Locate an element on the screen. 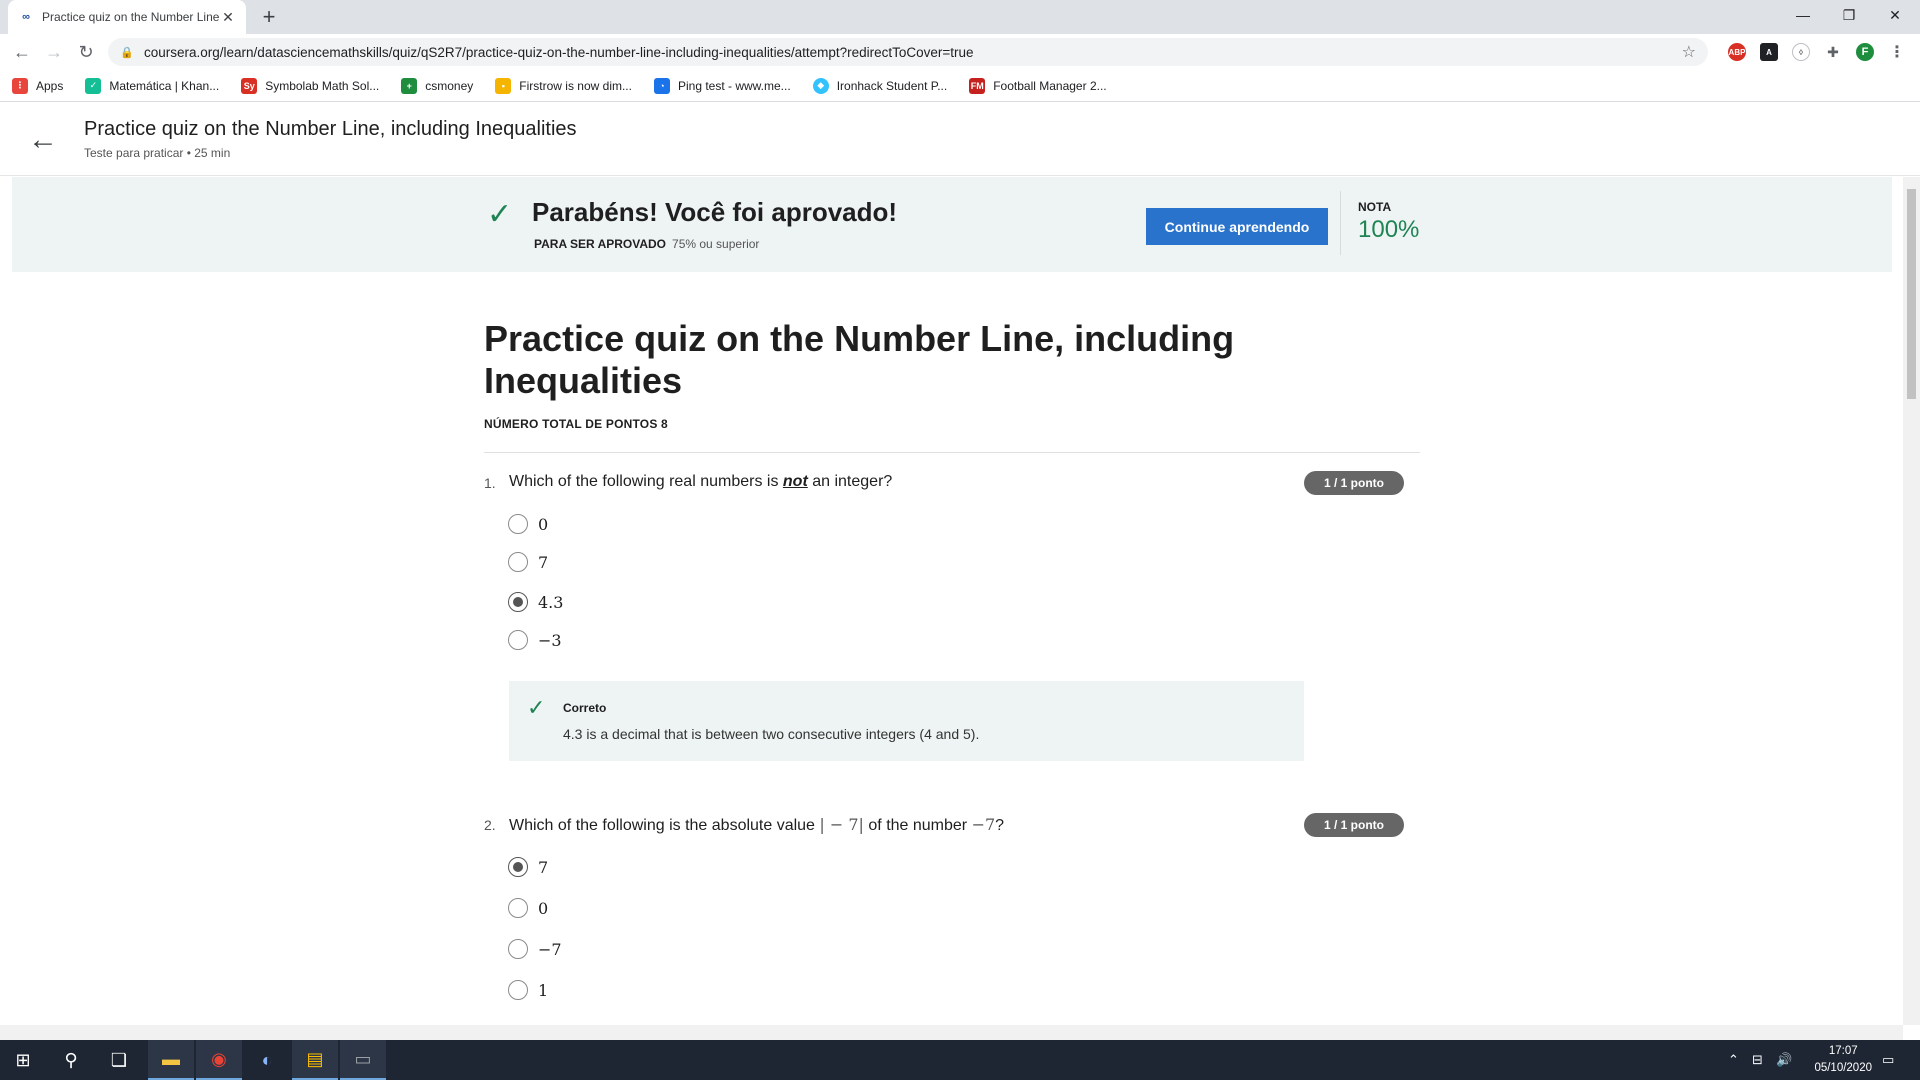 The width and height of the screenshot is (1920, 1080). reload-icon: ↻ is located at coordinates (86, 52).